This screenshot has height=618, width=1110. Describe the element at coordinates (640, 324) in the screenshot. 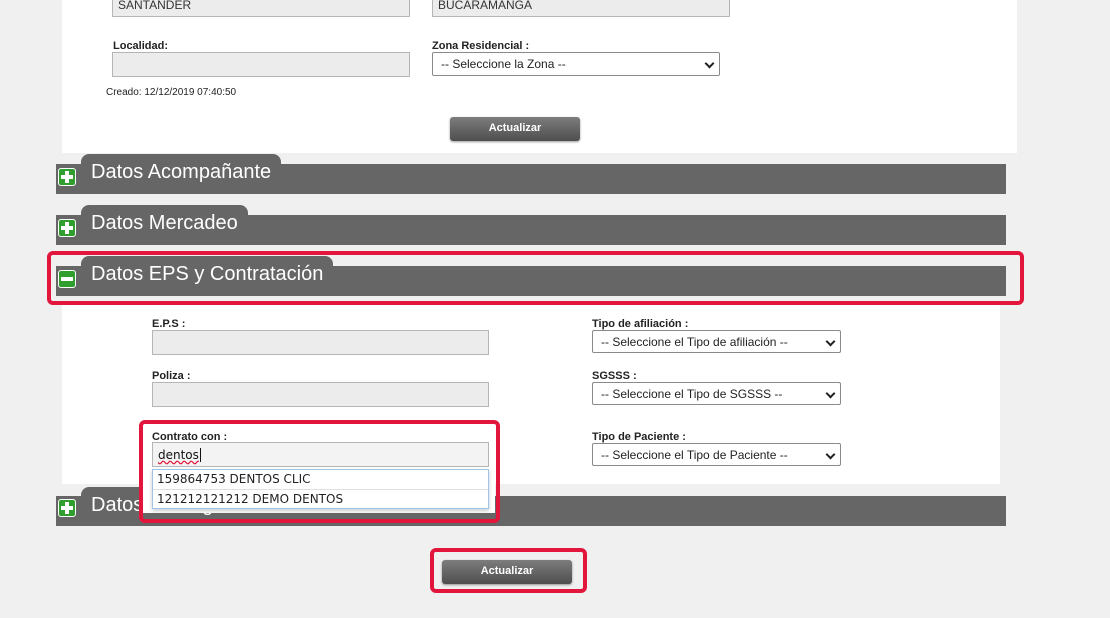

I see `tipo-afiliacion-label: Tipo de afiliación :` at that location.